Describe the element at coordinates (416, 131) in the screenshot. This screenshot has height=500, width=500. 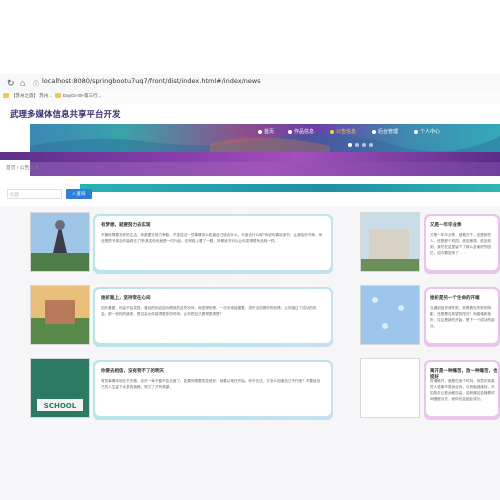
I see `profile-dot-icon` at that location.